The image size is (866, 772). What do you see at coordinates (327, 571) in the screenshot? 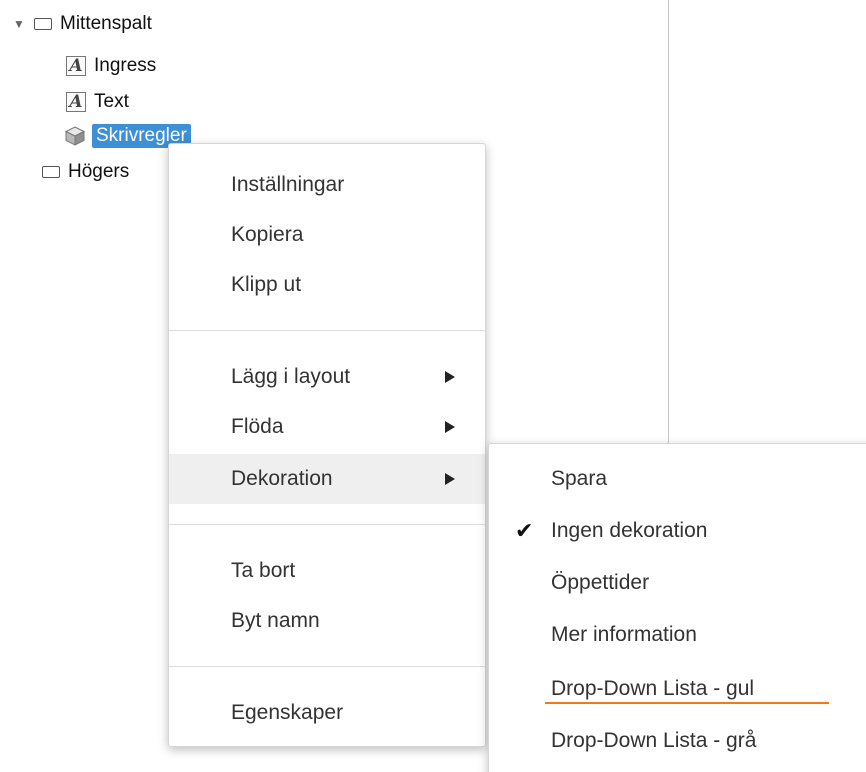
I see `menu-item-ta-bort: Ta bort` at bounding box center [327, 571].